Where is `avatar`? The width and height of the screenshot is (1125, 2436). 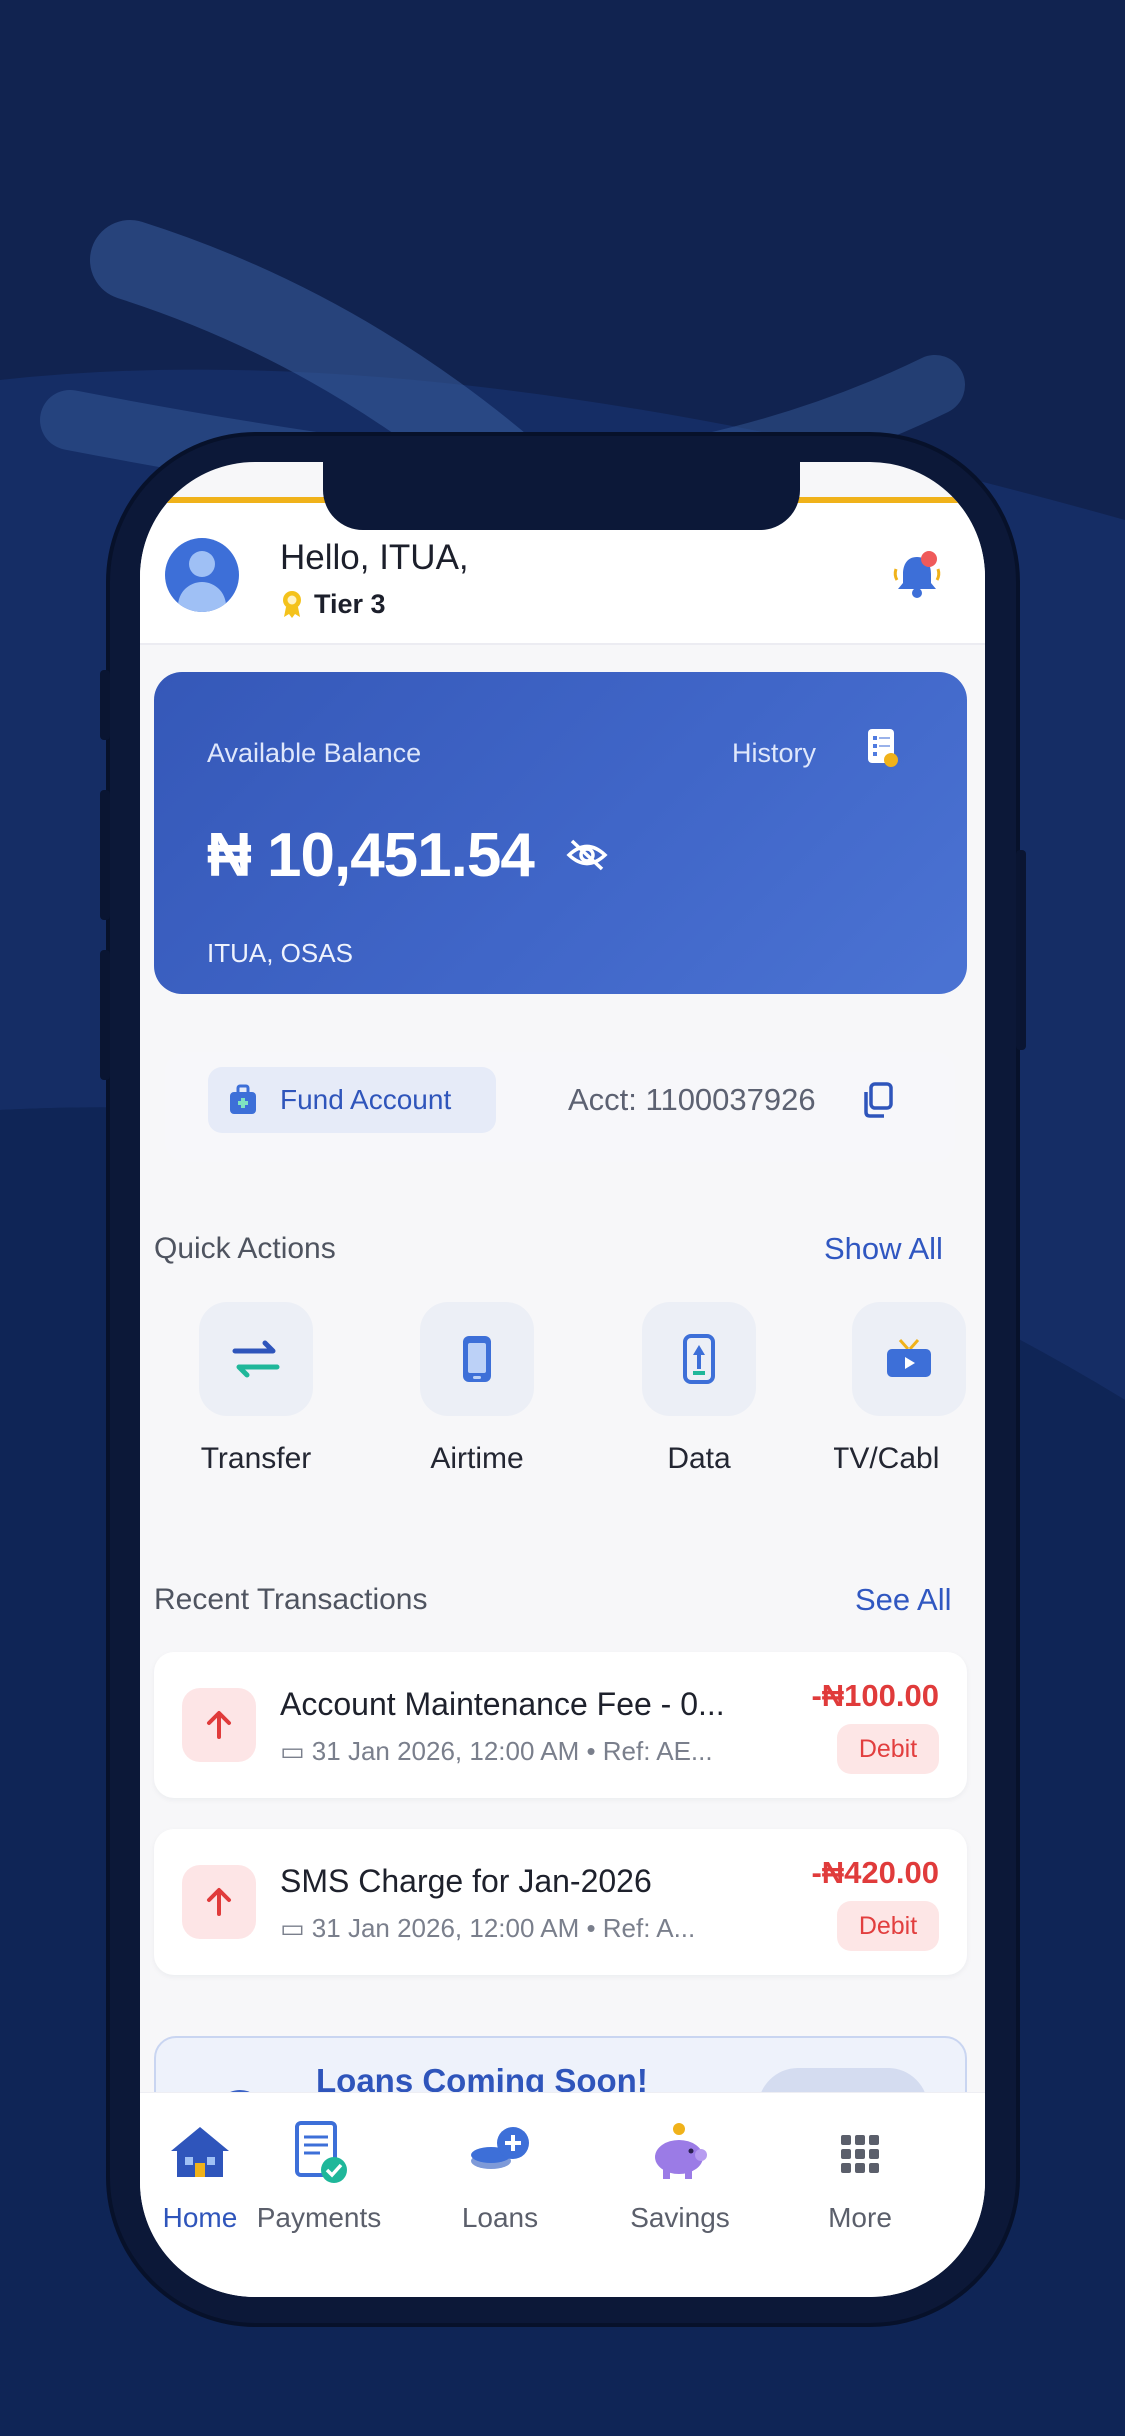 avatar is located at coordinates (202, 575).